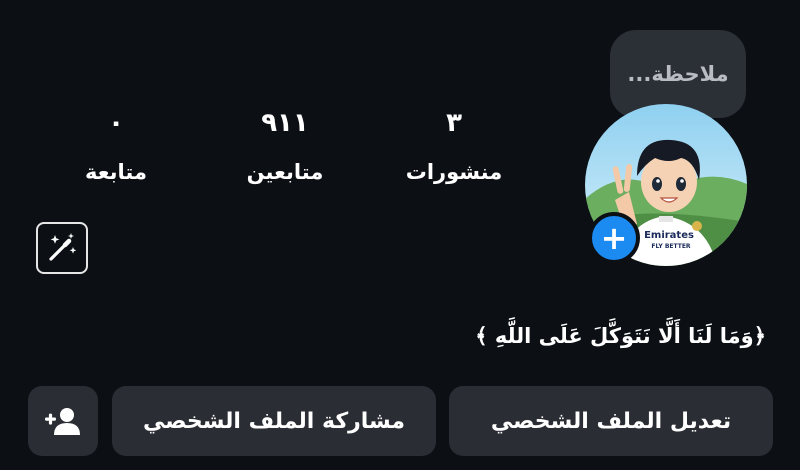 The height and width of the screenshot is (470, 800). Describe the element at coordinates (454, 172) in the screenshot. I see `posts-label: منشورات` at that location.